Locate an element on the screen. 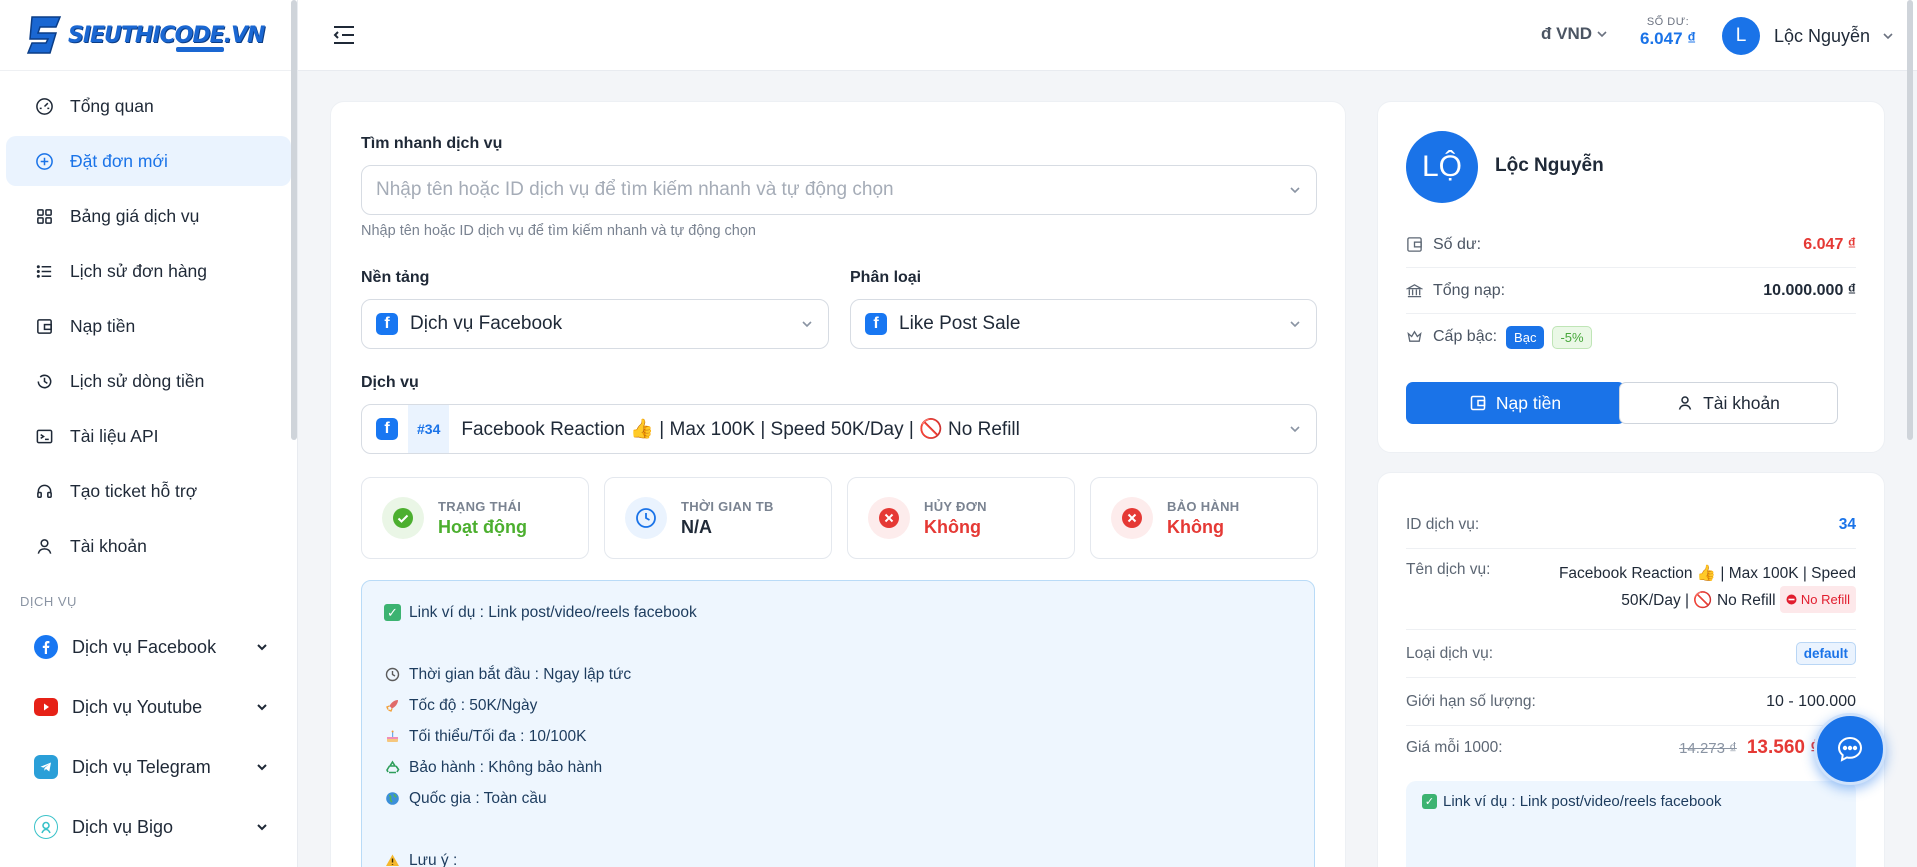  info-price-label: Giá mỗi 1000: is located at coordinates (1454, 747).